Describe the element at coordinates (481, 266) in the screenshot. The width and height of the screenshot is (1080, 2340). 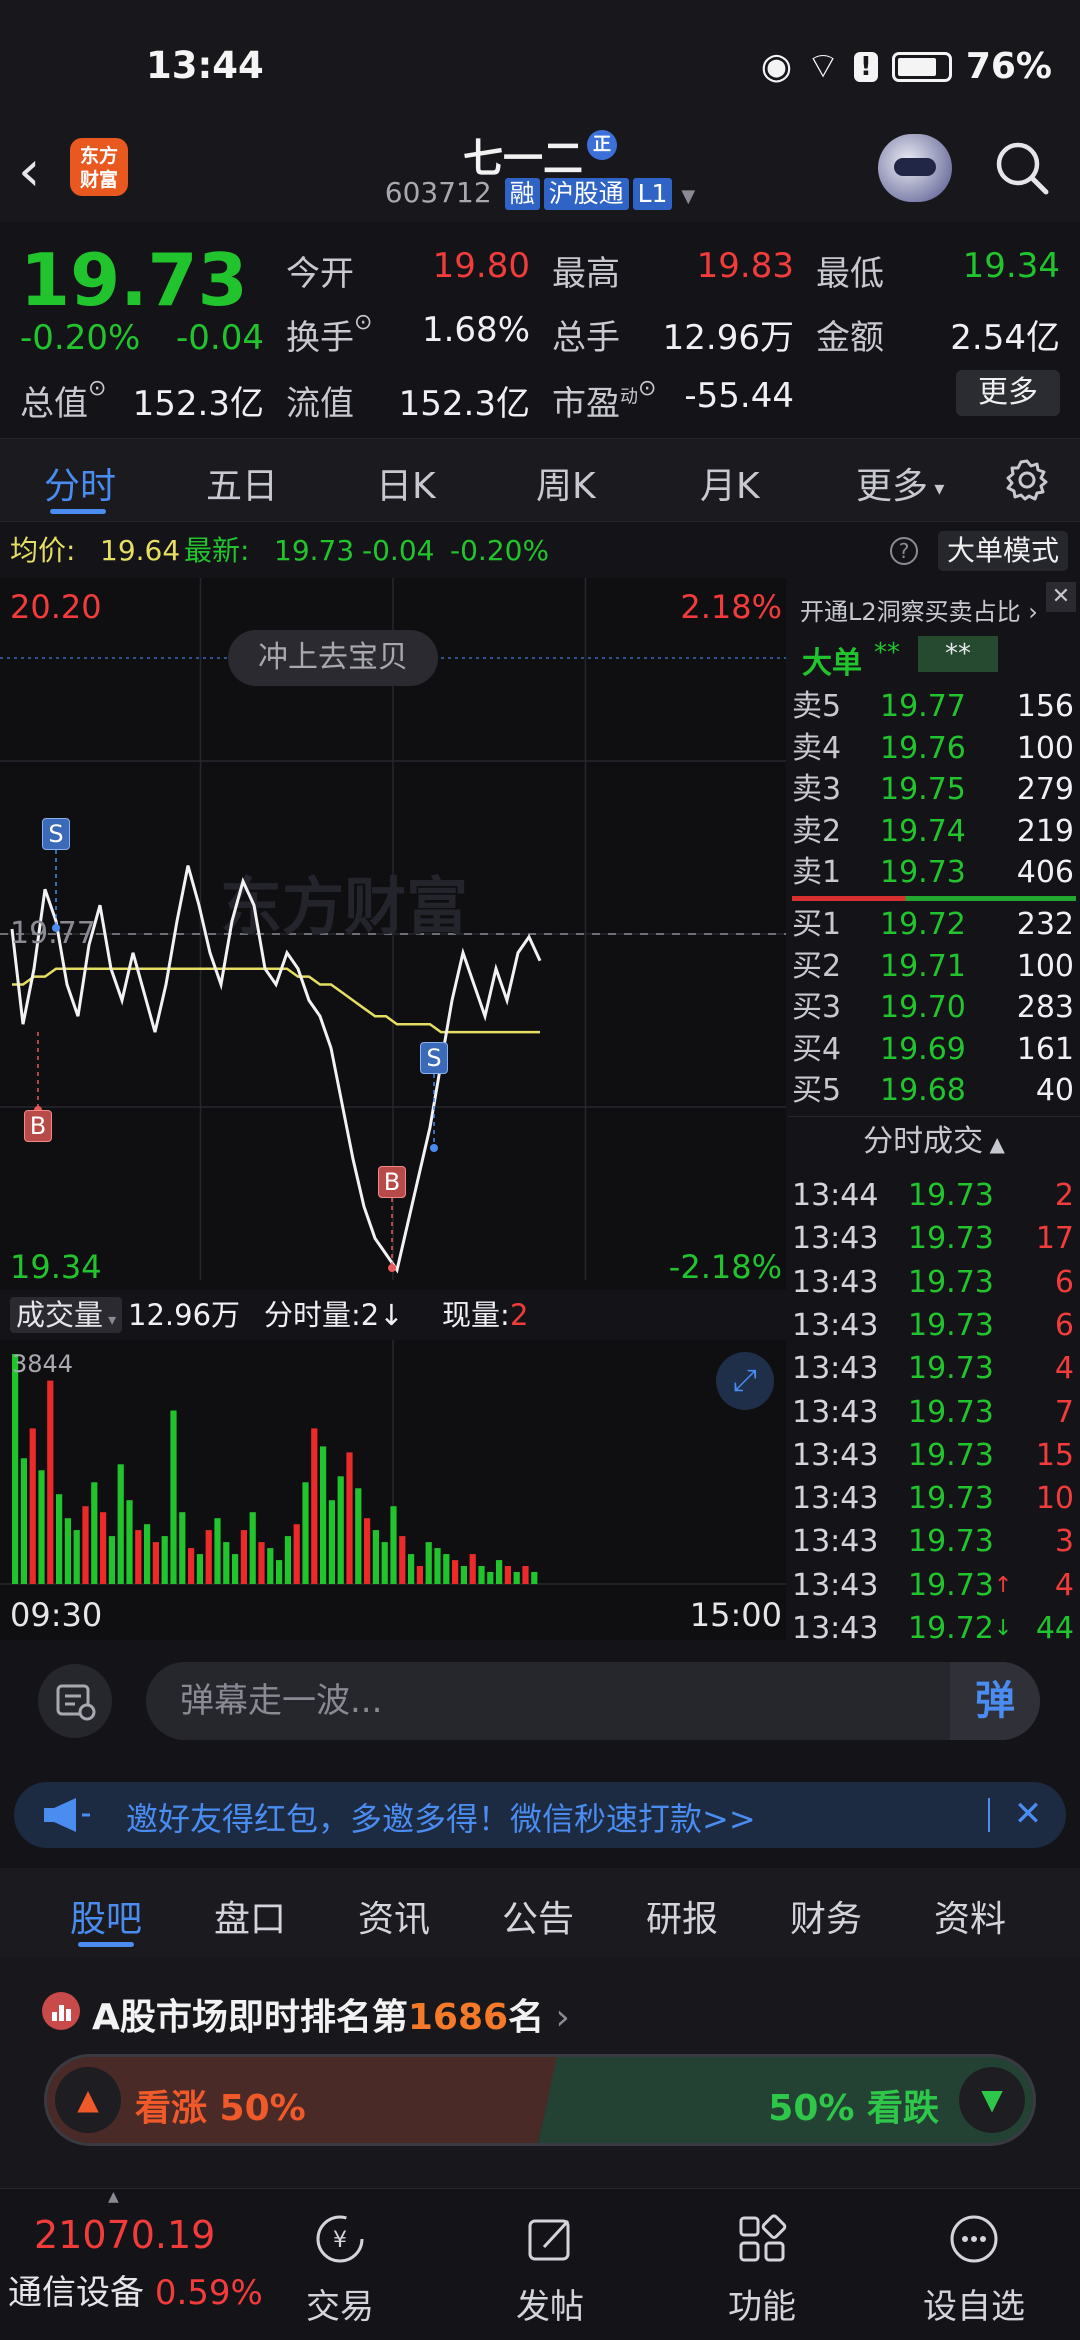
I see `open-value: 19.80` at that location.